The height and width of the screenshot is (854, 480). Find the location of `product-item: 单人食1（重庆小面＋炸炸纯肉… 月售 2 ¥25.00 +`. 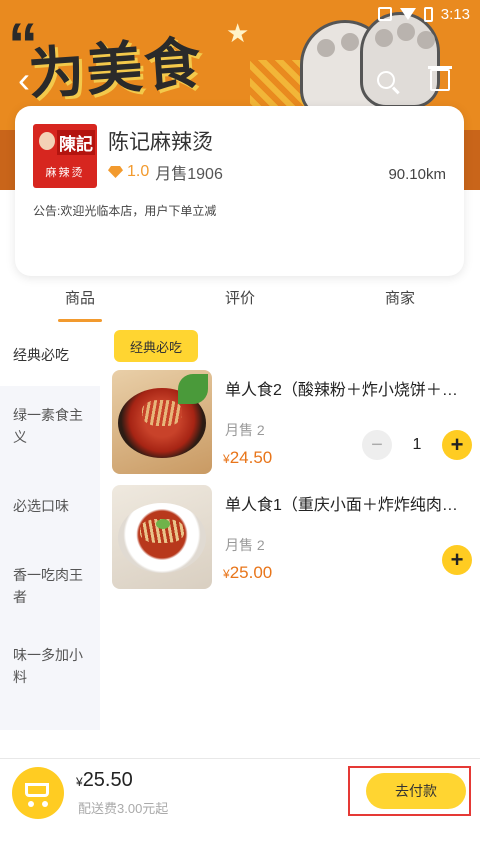

product-item: 单人食1（重庆小面＋炸炸纯肉… 月售 2 ¥25.00 + is located at coordinates (292, 537).